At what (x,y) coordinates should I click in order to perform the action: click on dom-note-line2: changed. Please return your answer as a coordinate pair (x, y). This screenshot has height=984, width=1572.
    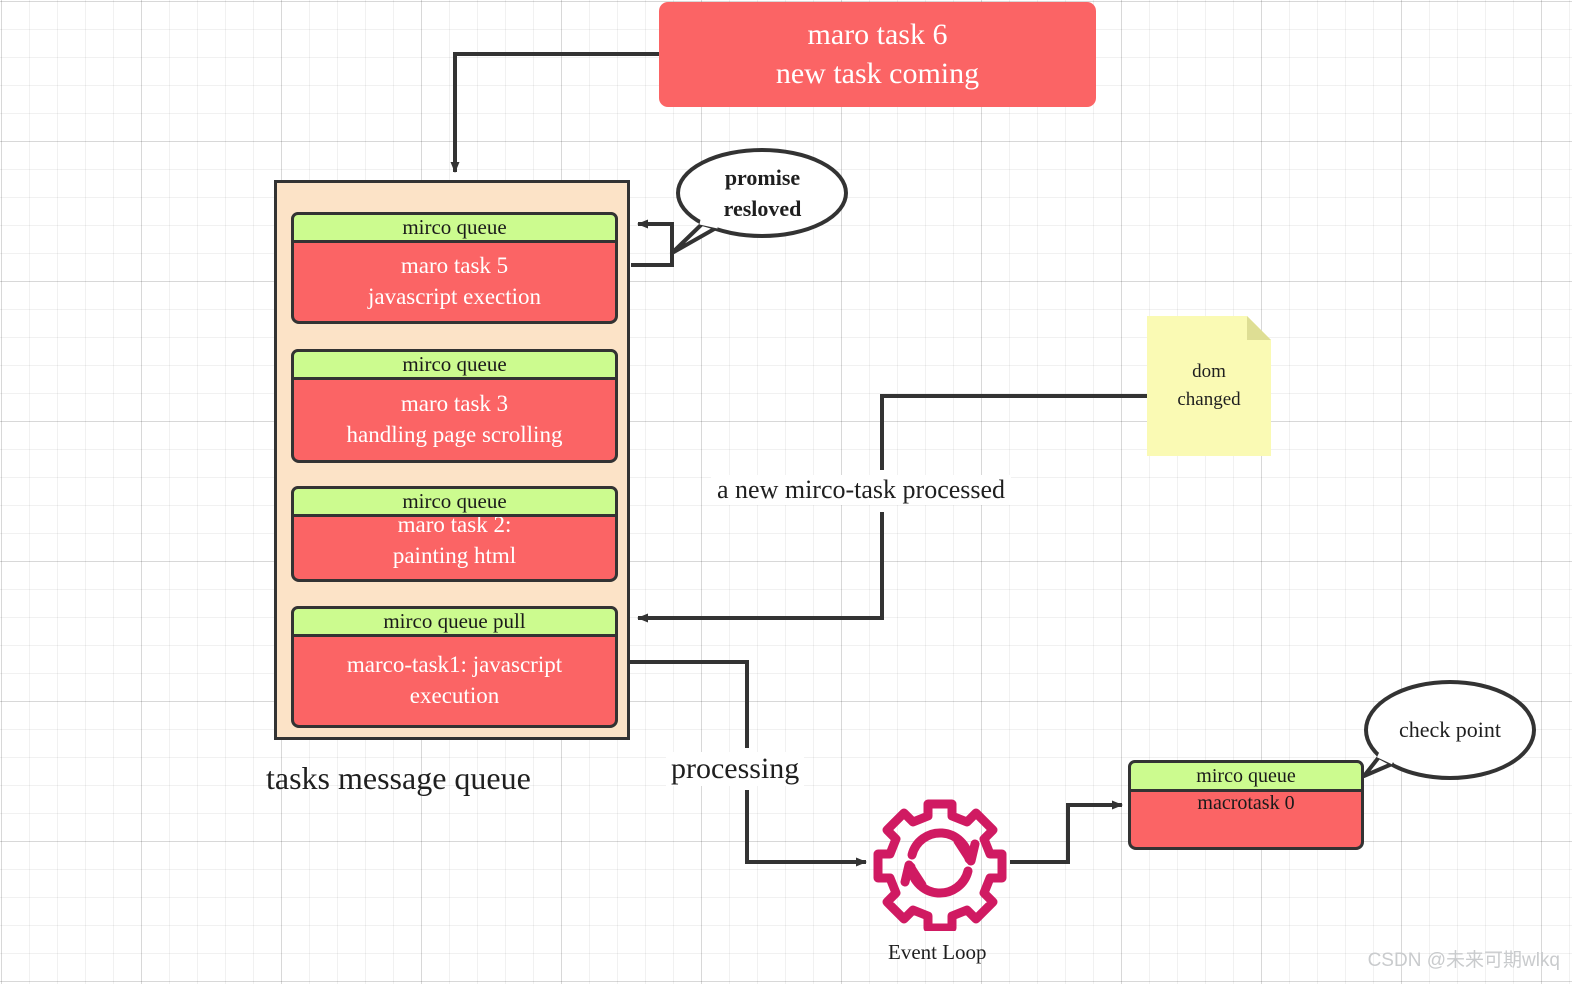
    Looking at the image, I should click on (1209, 399).